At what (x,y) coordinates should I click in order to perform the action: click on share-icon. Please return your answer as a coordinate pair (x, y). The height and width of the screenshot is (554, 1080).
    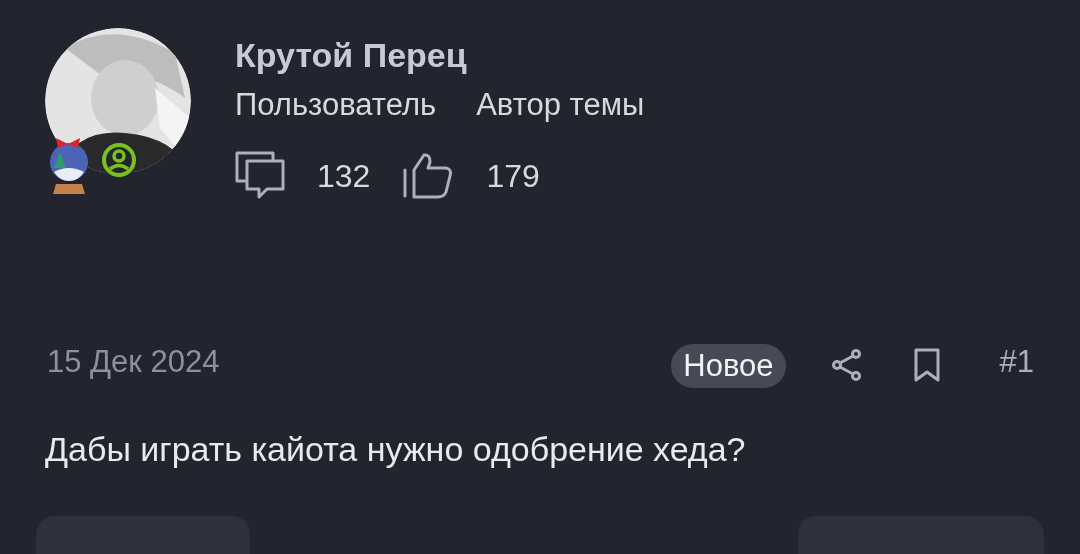
    Looking at the image, I should click on (846, 365).